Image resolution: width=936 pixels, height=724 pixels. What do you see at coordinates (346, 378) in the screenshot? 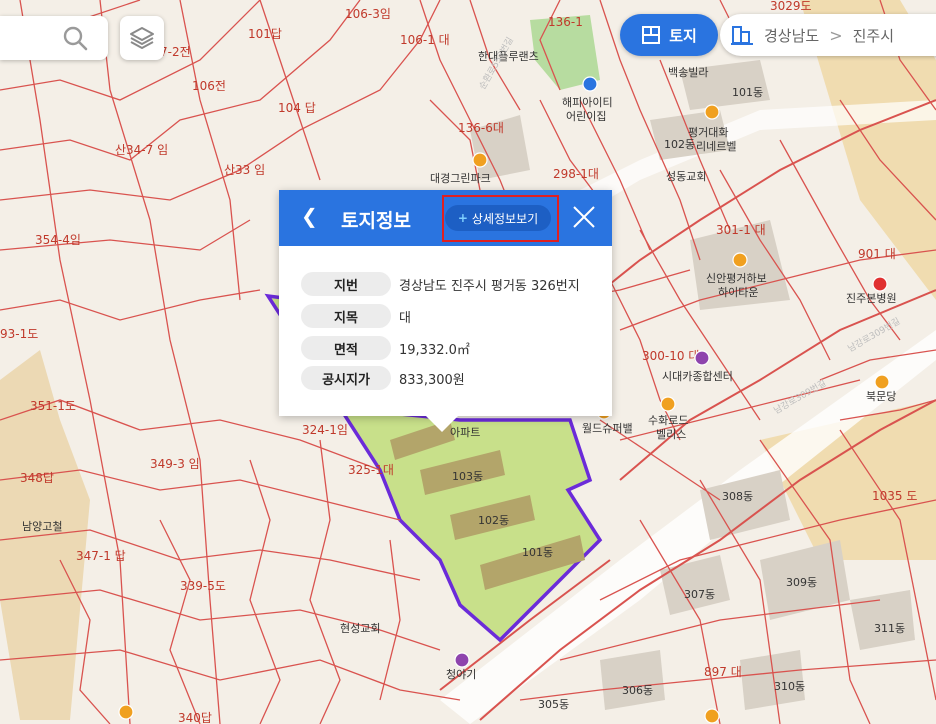
I see `info-key: 공시지가` at bounding box center [346, 378].